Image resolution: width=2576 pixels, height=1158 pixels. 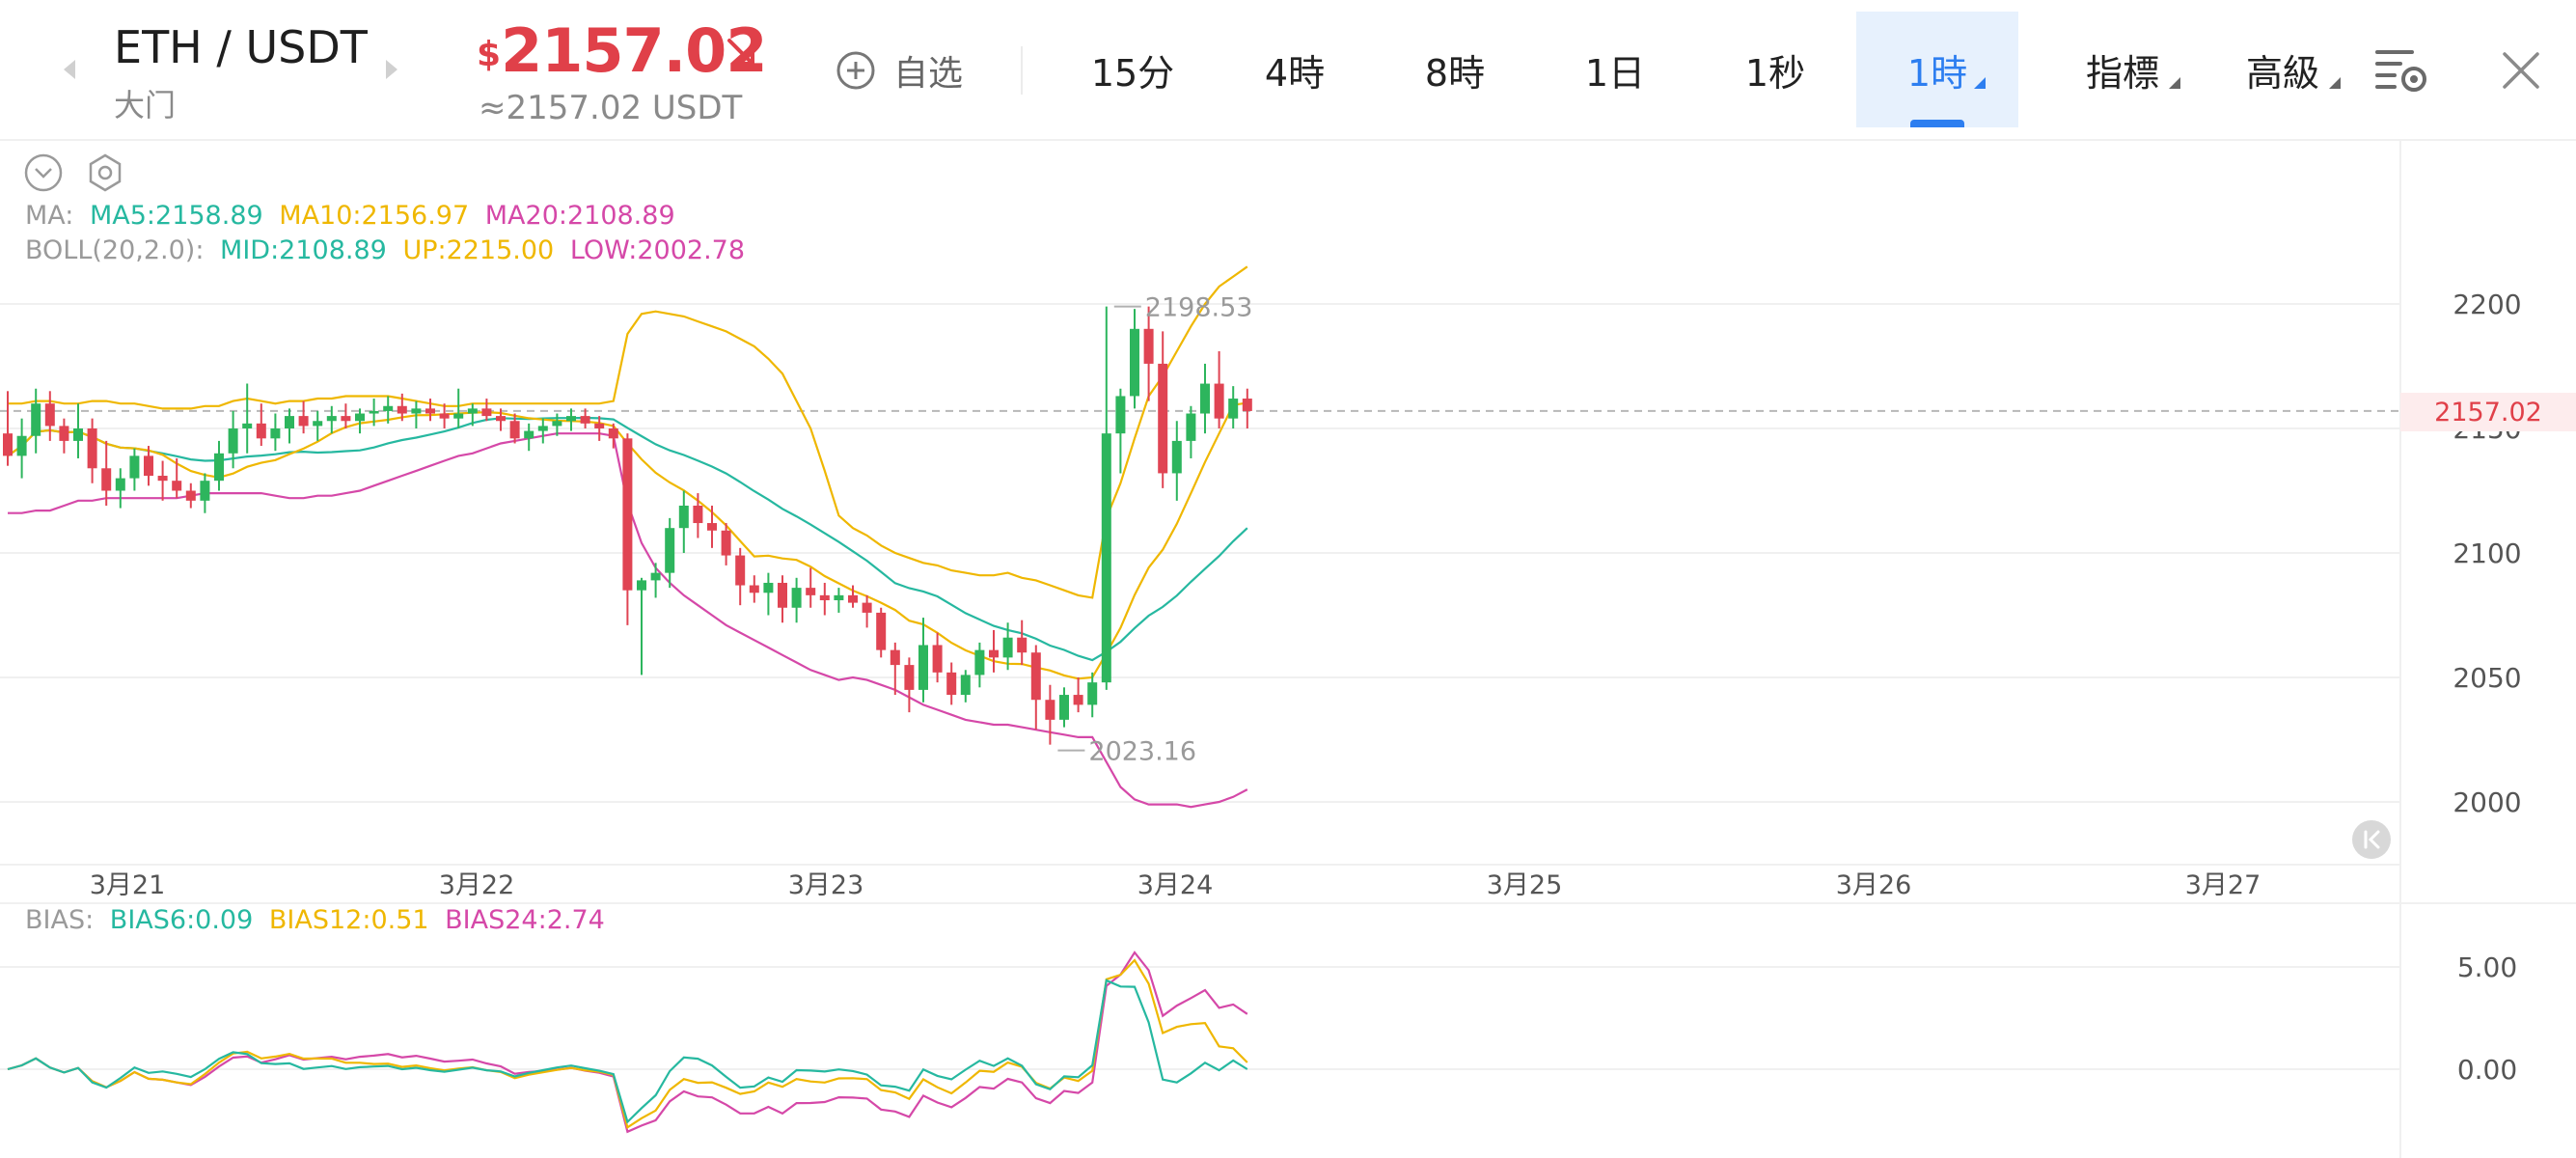 I want to click on bias6-line, so click(x=628, y=1051).